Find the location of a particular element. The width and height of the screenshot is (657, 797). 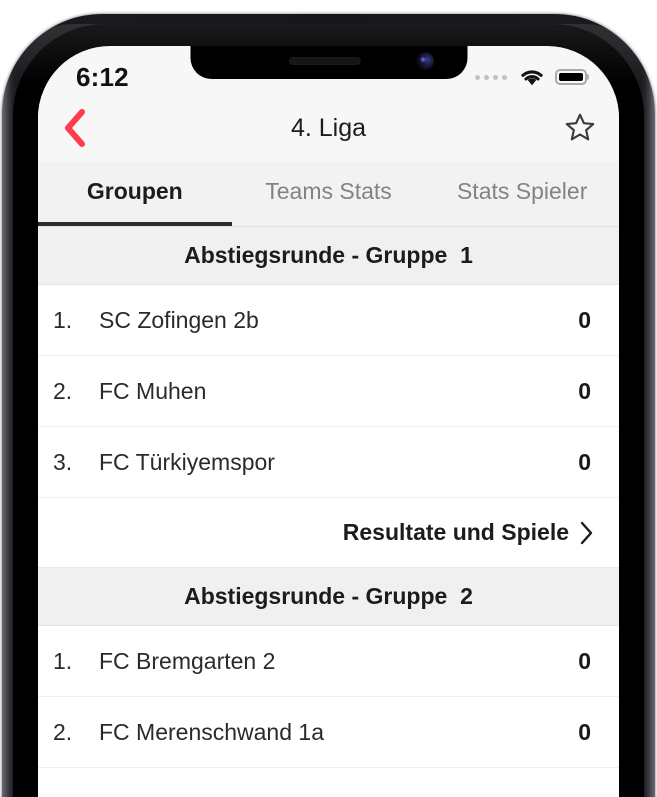

navigation-bar: 4. Liga is located at coordinates (328, 128).